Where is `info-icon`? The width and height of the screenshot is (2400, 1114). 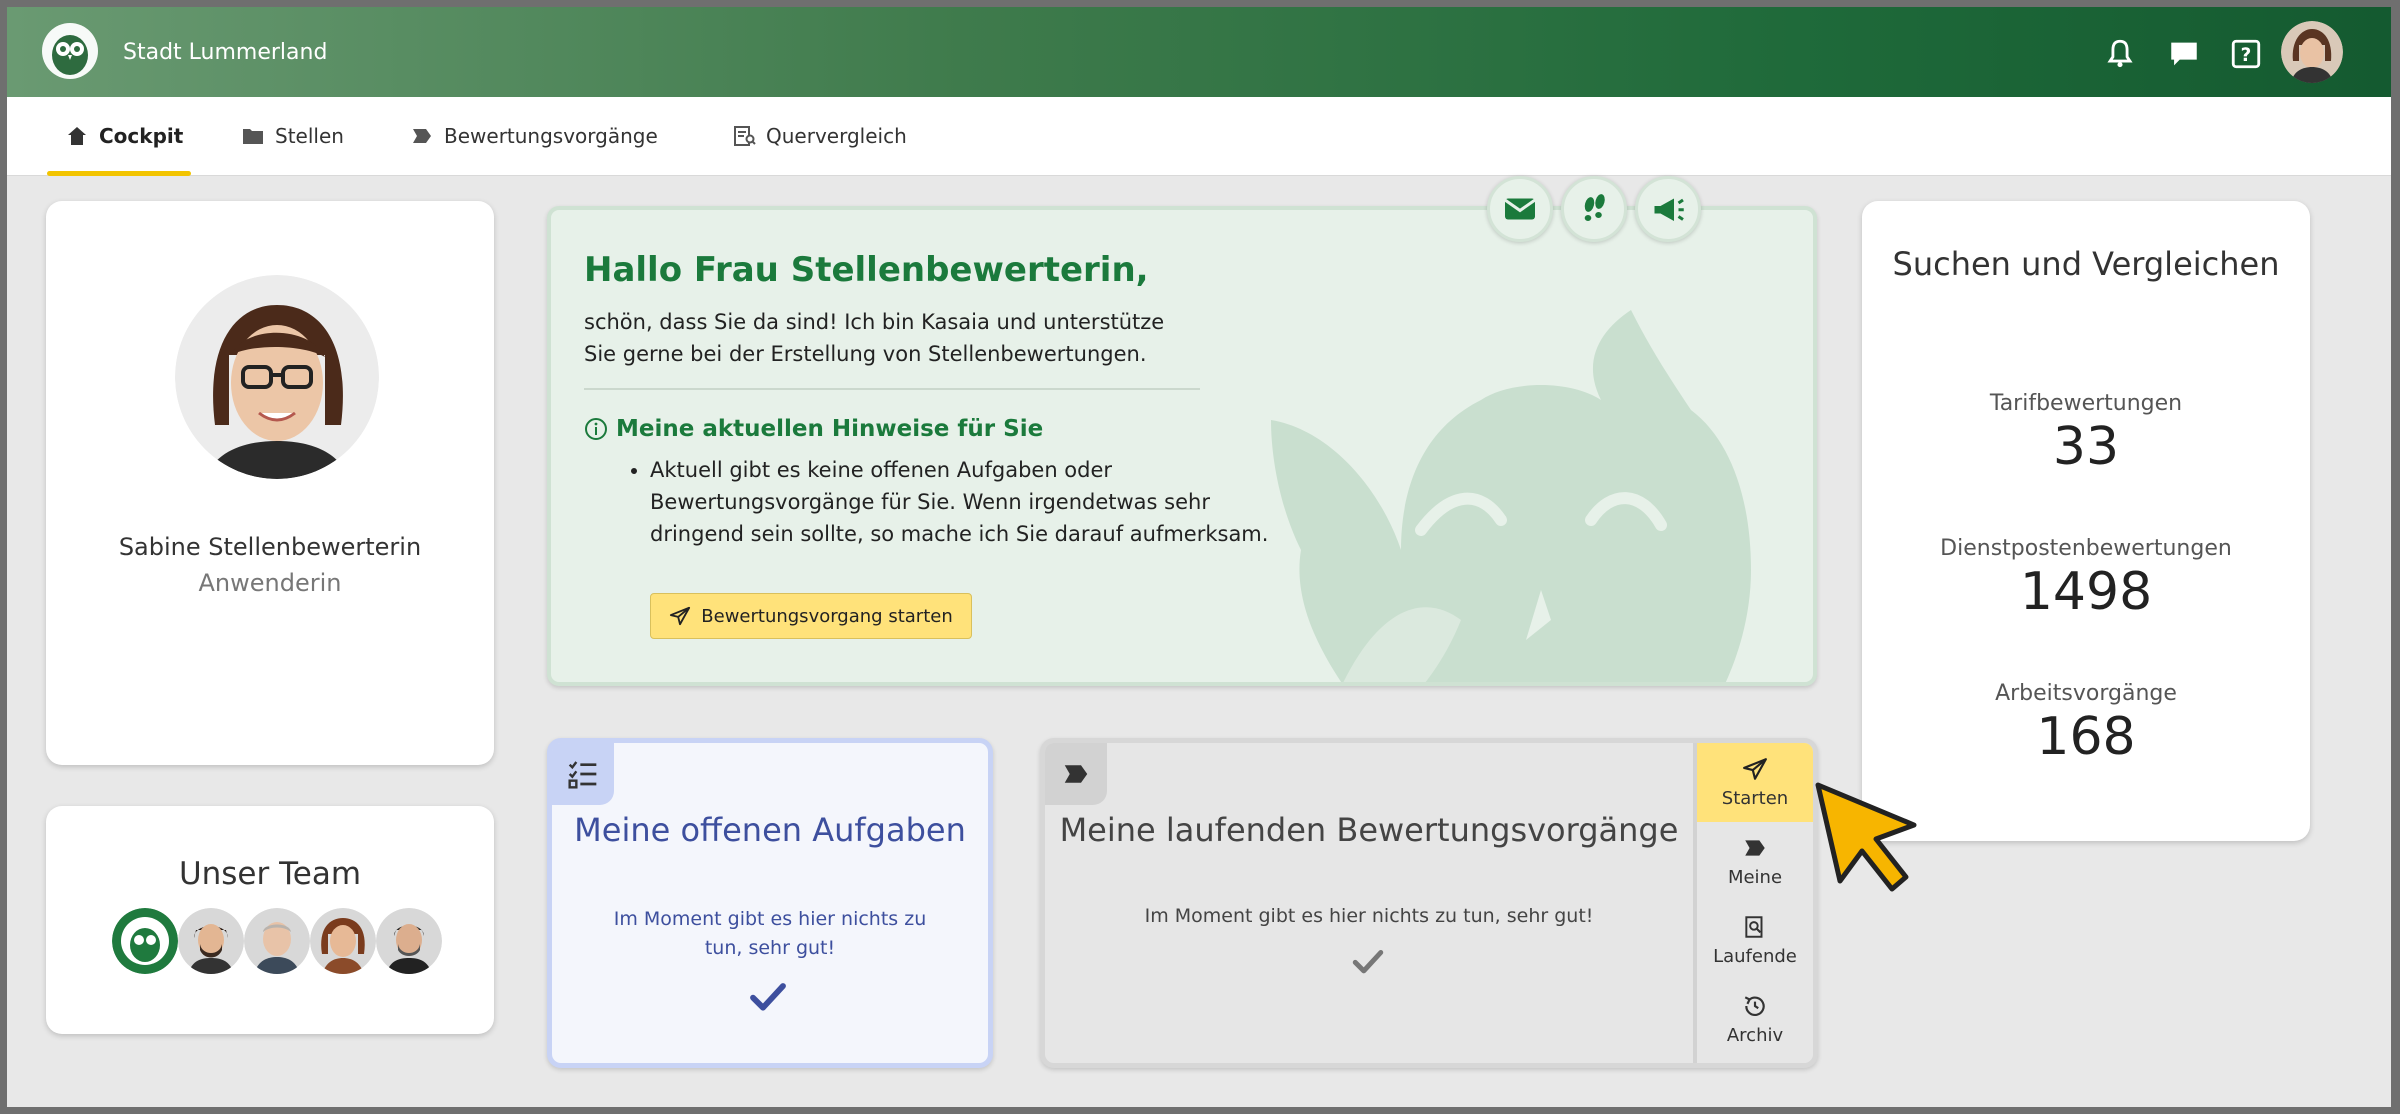
info-icon is located at coordinates (596, 429).